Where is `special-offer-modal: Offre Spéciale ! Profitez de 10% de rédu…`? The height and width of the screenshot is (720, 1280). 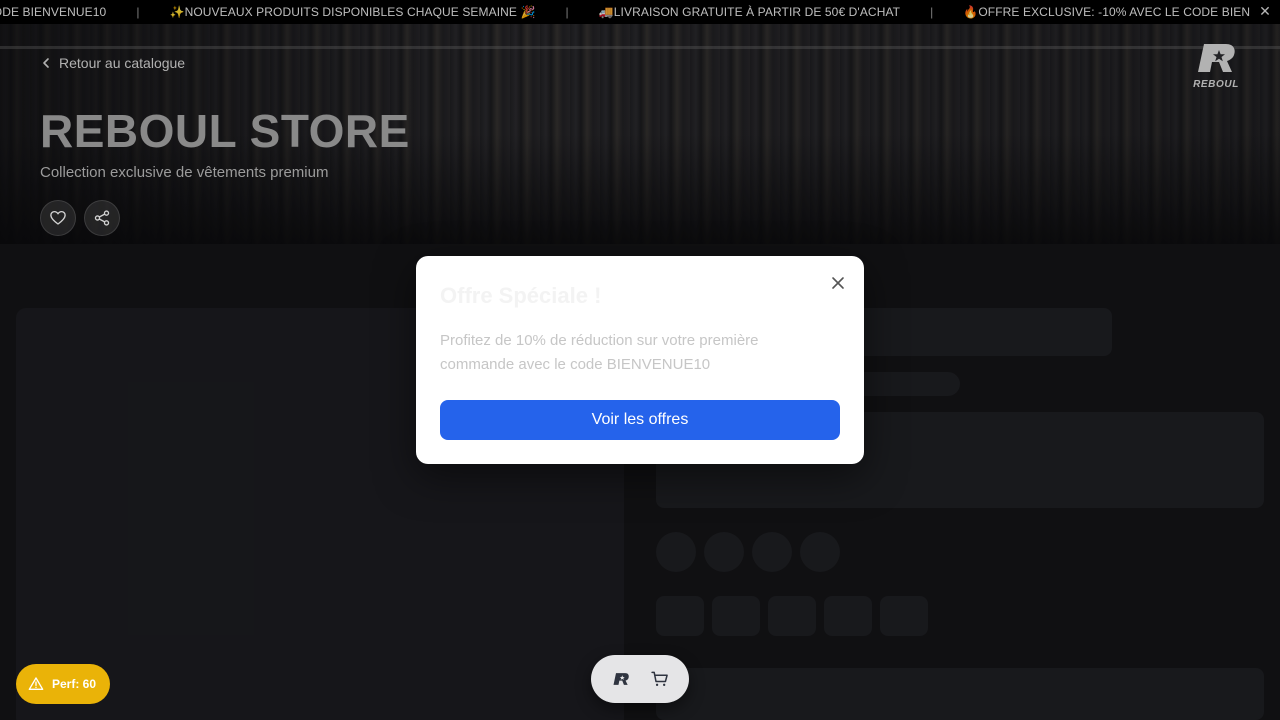 special-offer-modal: Offre Spéciale ! Profitez de 10% de rédu… is located at coordinates (640, 360).